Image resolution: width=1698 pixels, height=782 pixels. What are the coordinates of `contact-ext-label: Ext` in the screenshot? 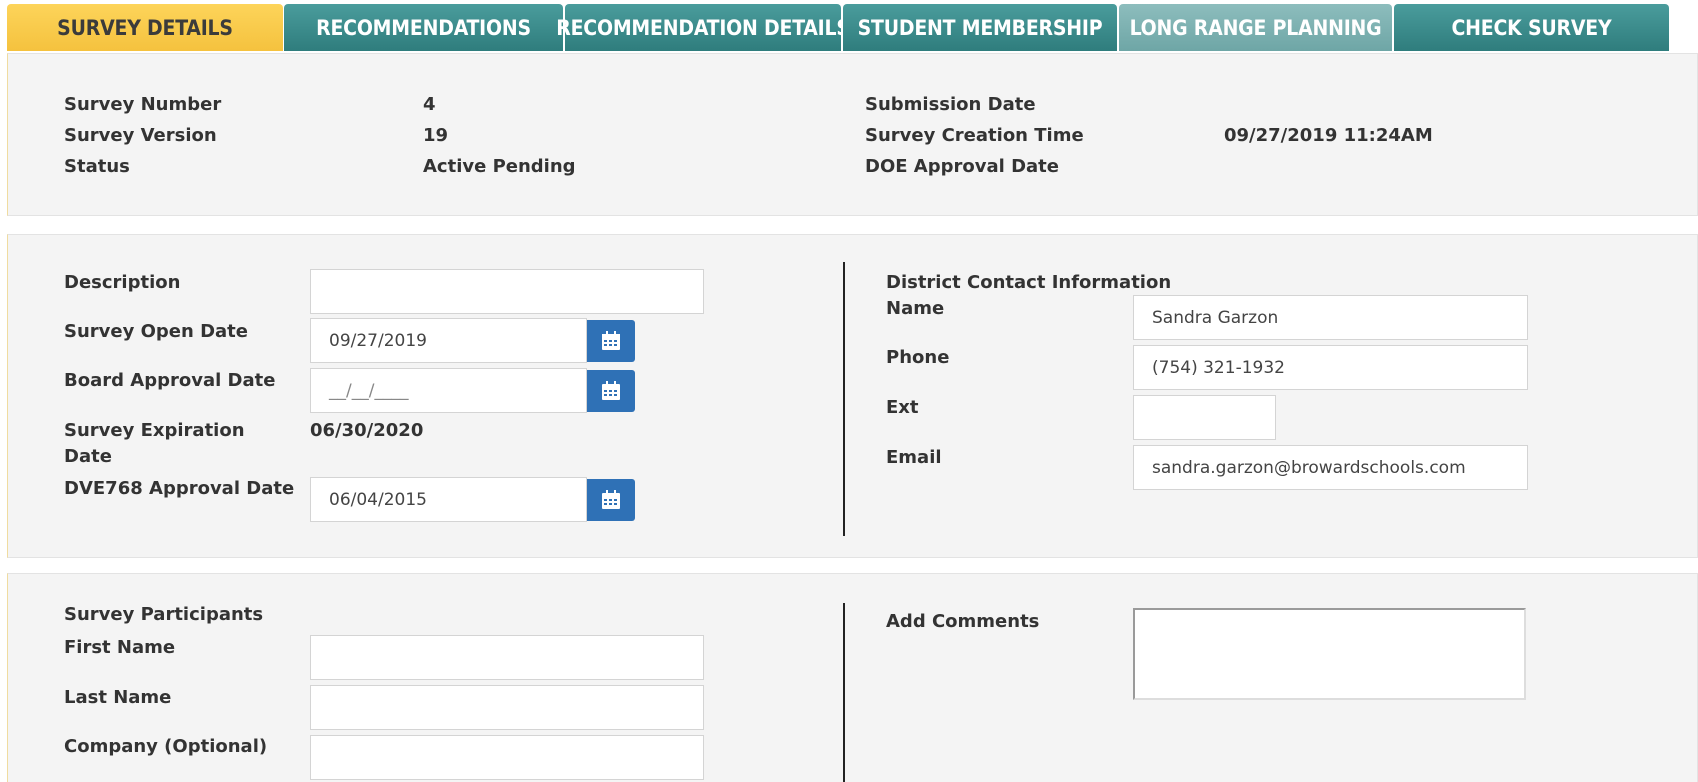 It's located at (902, 407).